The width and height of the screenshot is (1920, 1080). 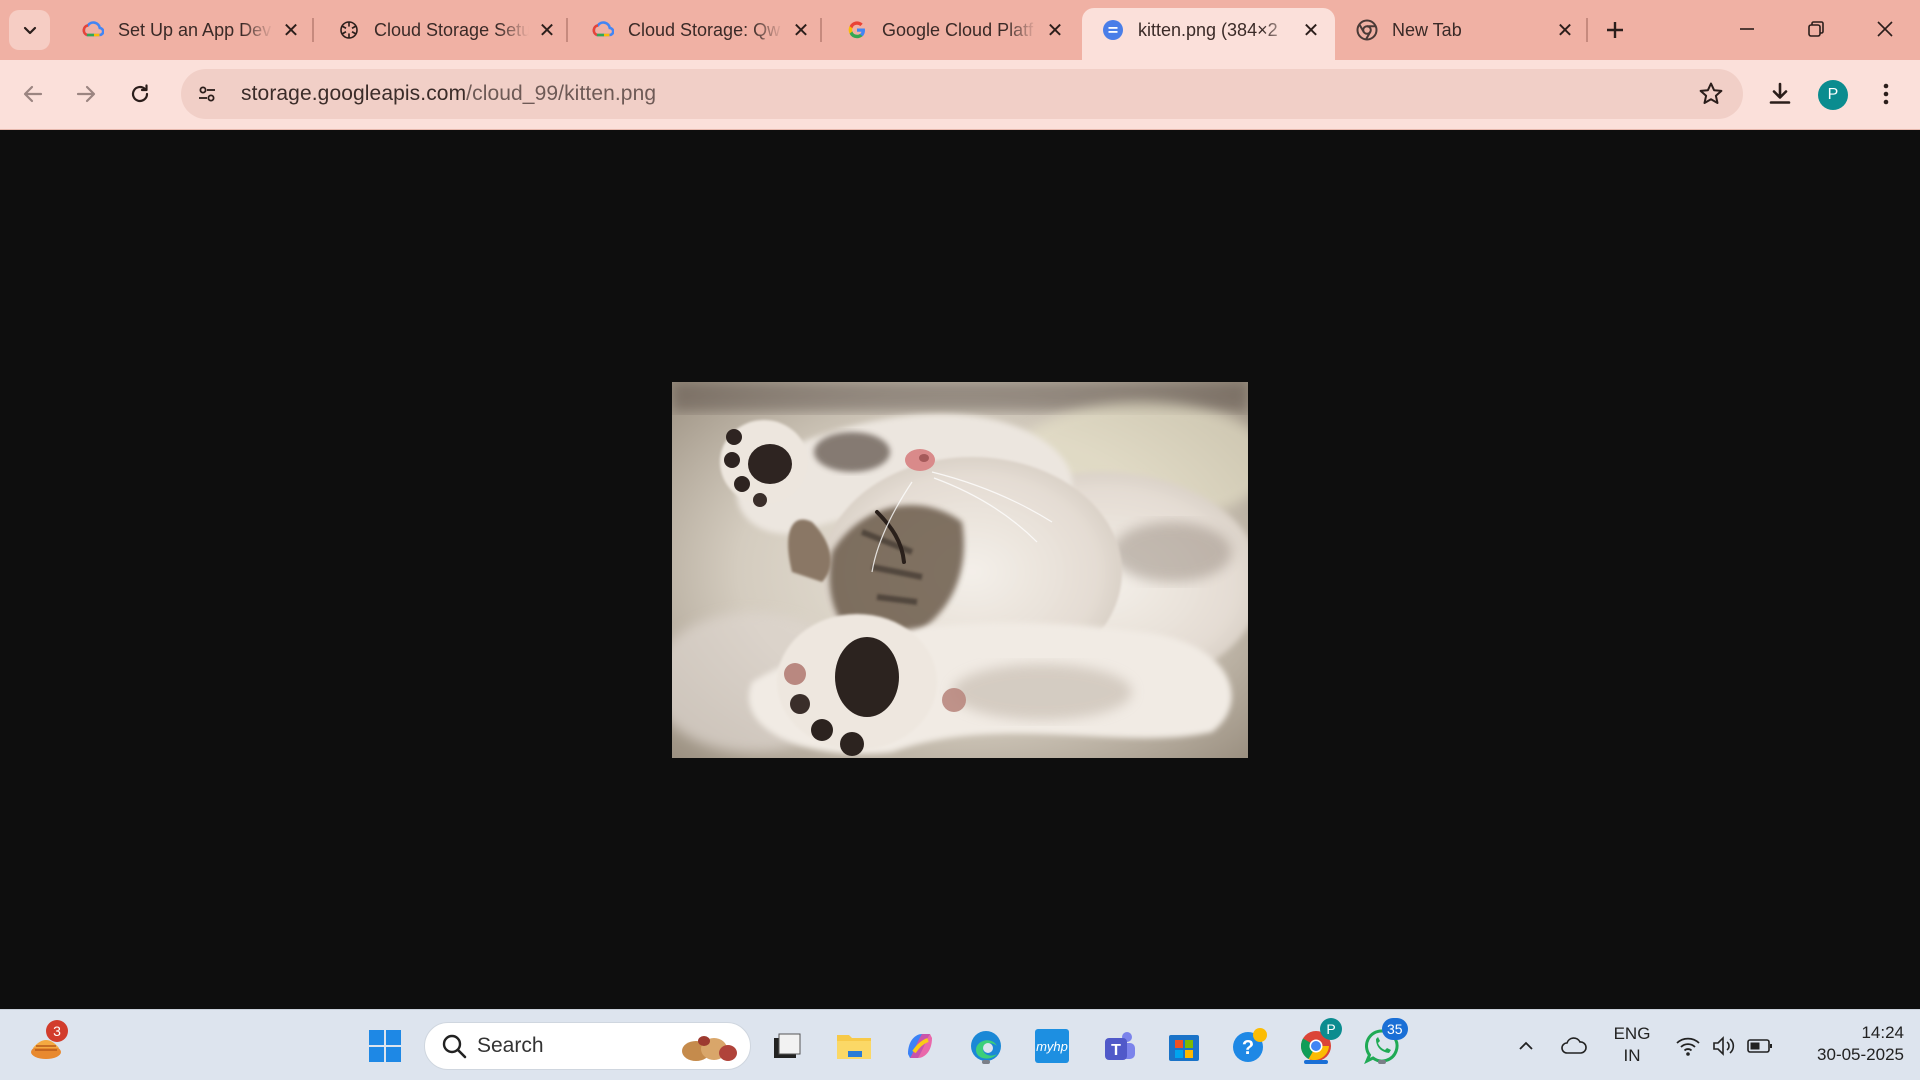 I want to click on folder-icon, so click(x=854, y=1047).